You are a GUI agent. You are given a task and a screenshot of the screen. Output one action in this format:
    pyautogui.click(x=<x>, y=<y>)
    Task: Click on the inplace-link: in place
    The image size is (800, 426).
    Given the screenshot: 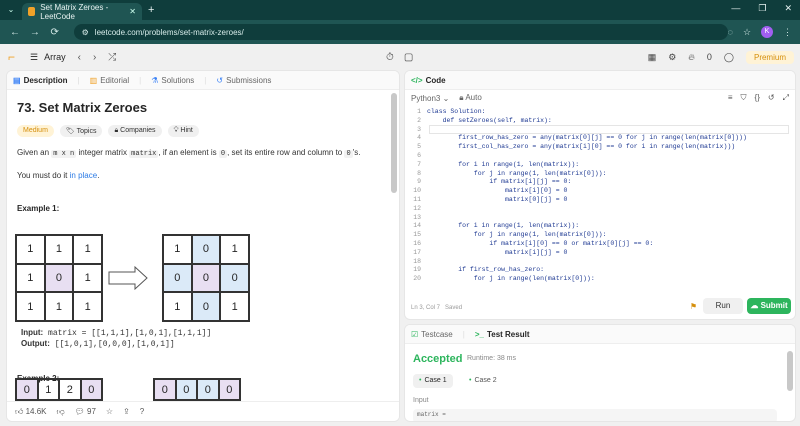 What is the action you would take?
    pyautogui.click(x=84, y=175)
    